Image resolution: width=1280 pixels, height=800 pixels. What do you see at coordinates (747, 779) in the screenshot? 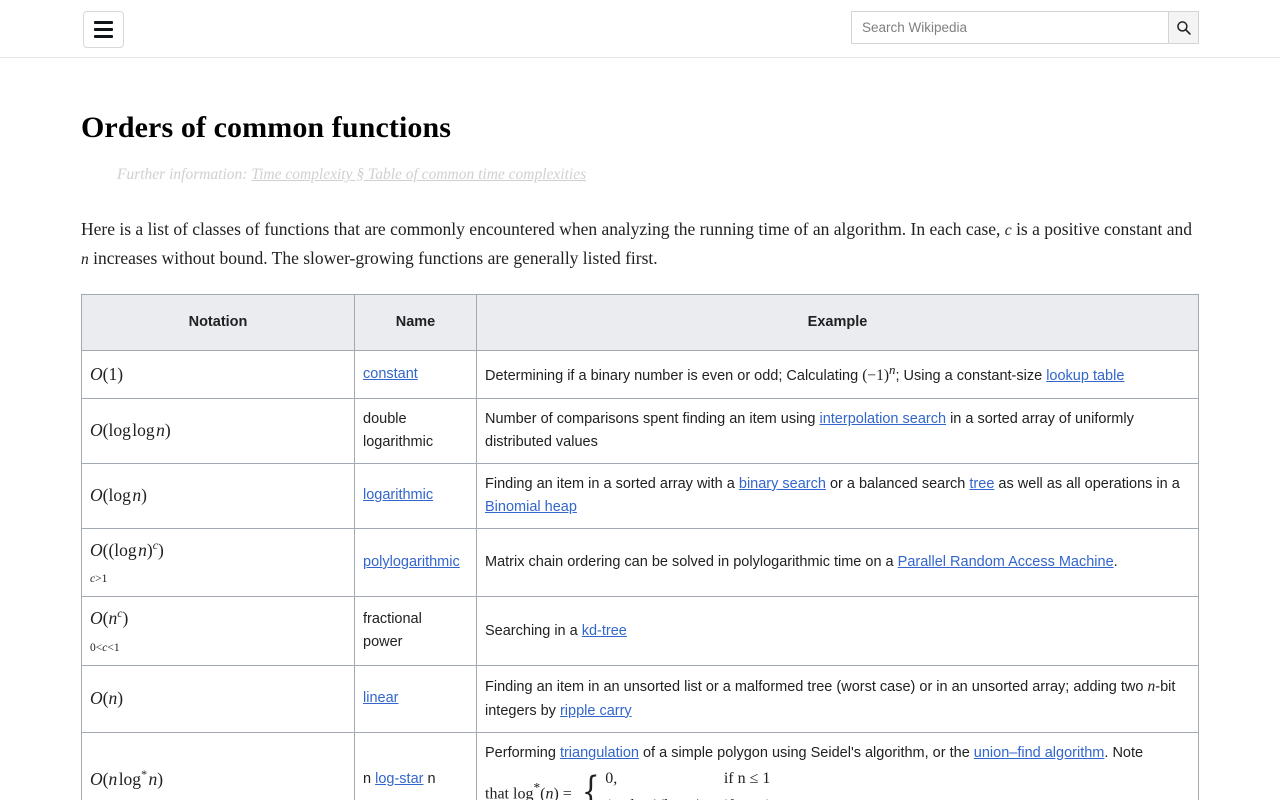
I see `piecewise-case-condition: if n ≤ 1` at bounding box center [747, 779].